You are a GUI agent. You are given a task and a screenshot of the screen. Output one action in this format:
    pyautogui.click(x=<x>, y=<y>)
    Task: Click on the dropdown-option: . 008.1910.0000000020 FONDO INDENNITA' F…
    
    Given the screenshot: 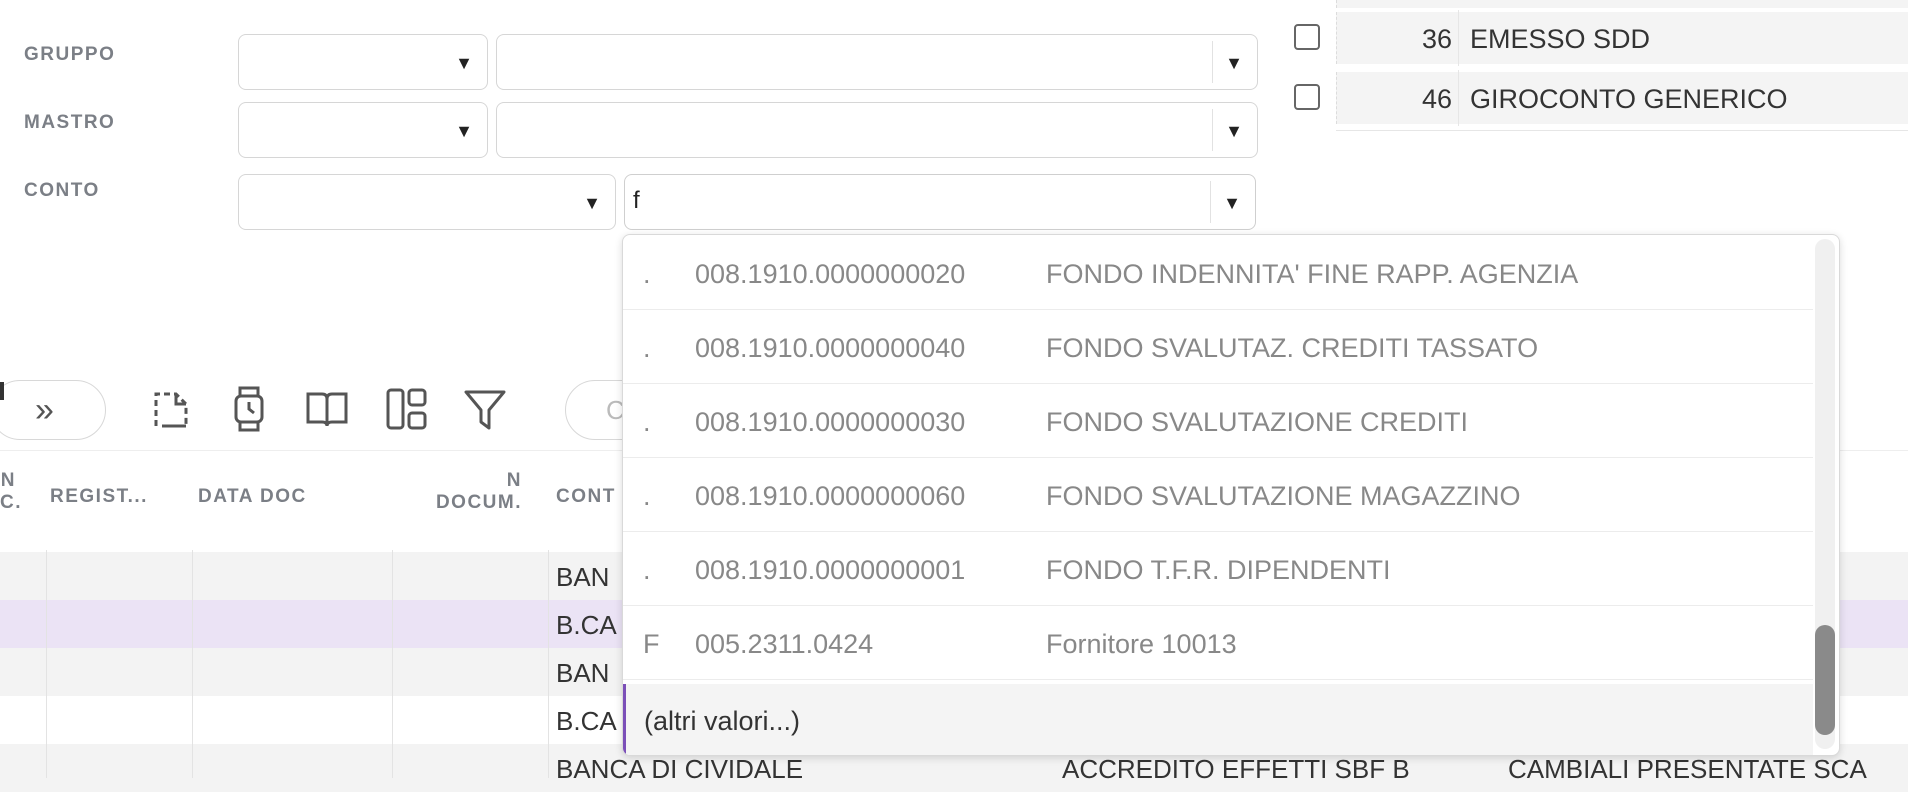 What is the action you would take?
    pyautogui.click(x=1218, y=272)
    